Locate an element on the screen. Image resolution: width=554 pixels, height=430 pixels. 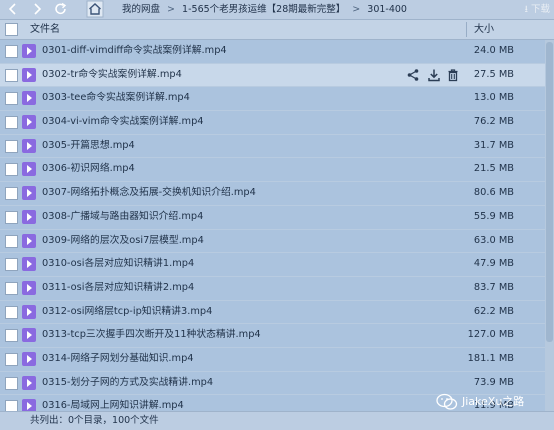
file-size: 31.7 MB is located at coordinates (493, 145).